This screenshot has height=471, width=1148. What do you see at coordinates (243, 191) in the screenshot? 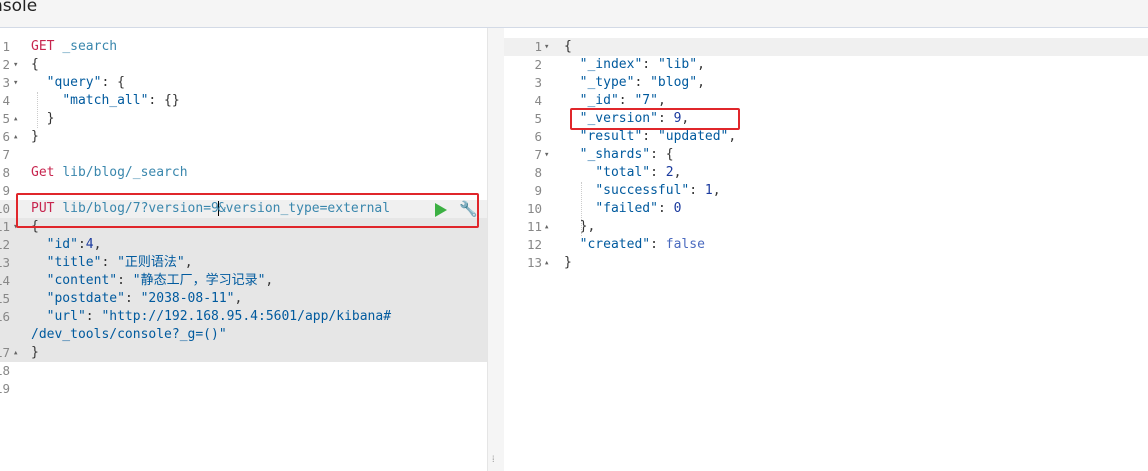
I see `request-line: 9` at bounding box center [243, 191].